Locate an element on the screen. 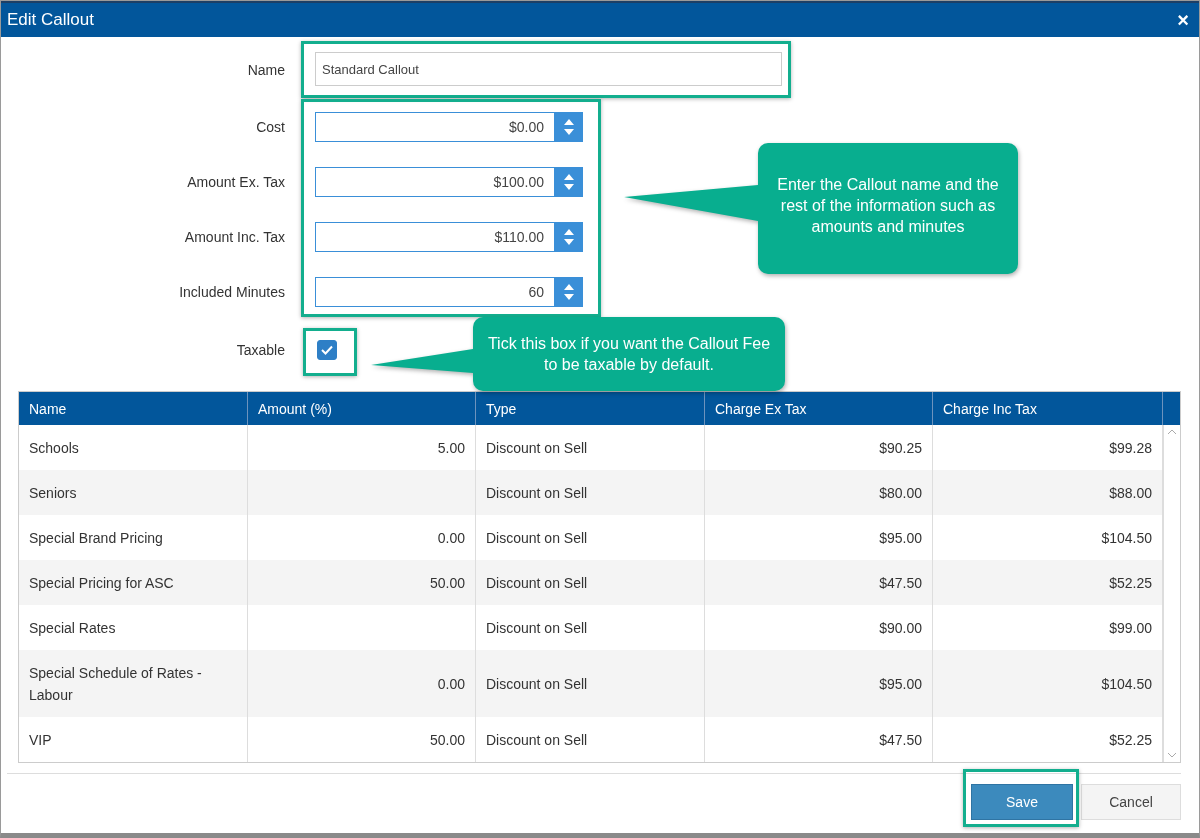 This screenshot has height=838, width=1200. window-title: Edit Callout is located at coordinates (50, 20).